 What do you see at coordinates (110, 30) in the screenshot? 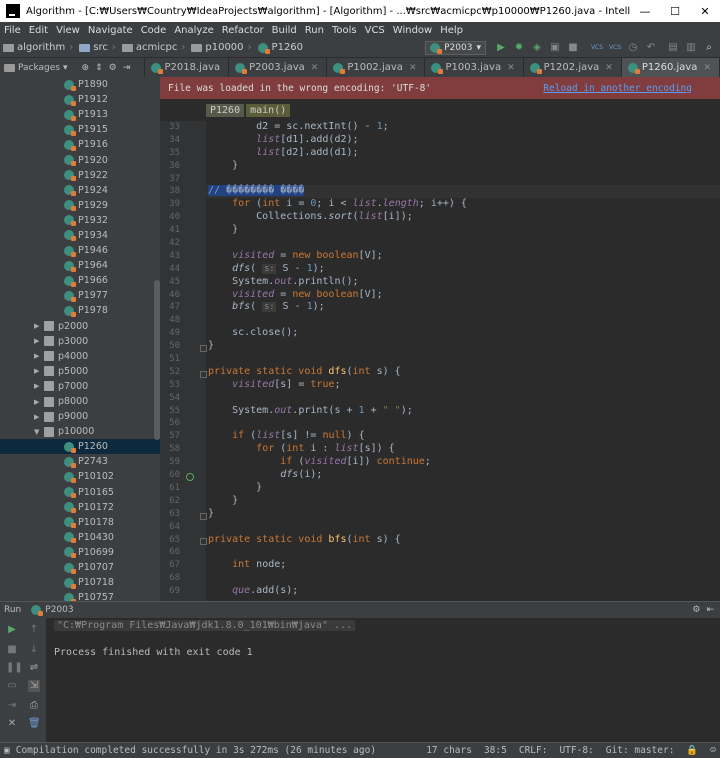
I see `menu-navigate: Navigate` at bounding box center [110, 30].